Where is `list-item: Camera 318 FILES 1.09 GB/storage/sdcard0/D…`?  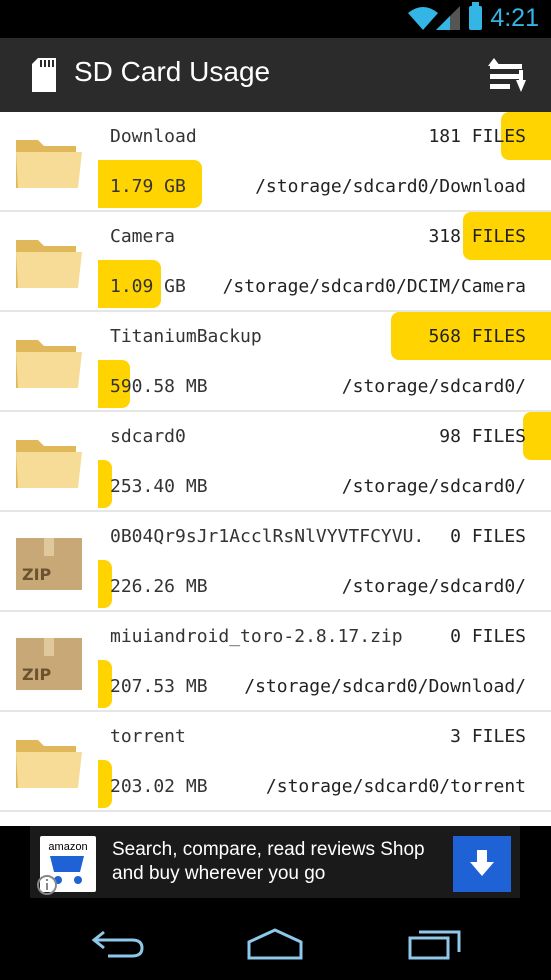 list-item: Camera 318 FILES 1.09 GB/storage/sdcard0/D… is located at coordinates (275, 262).